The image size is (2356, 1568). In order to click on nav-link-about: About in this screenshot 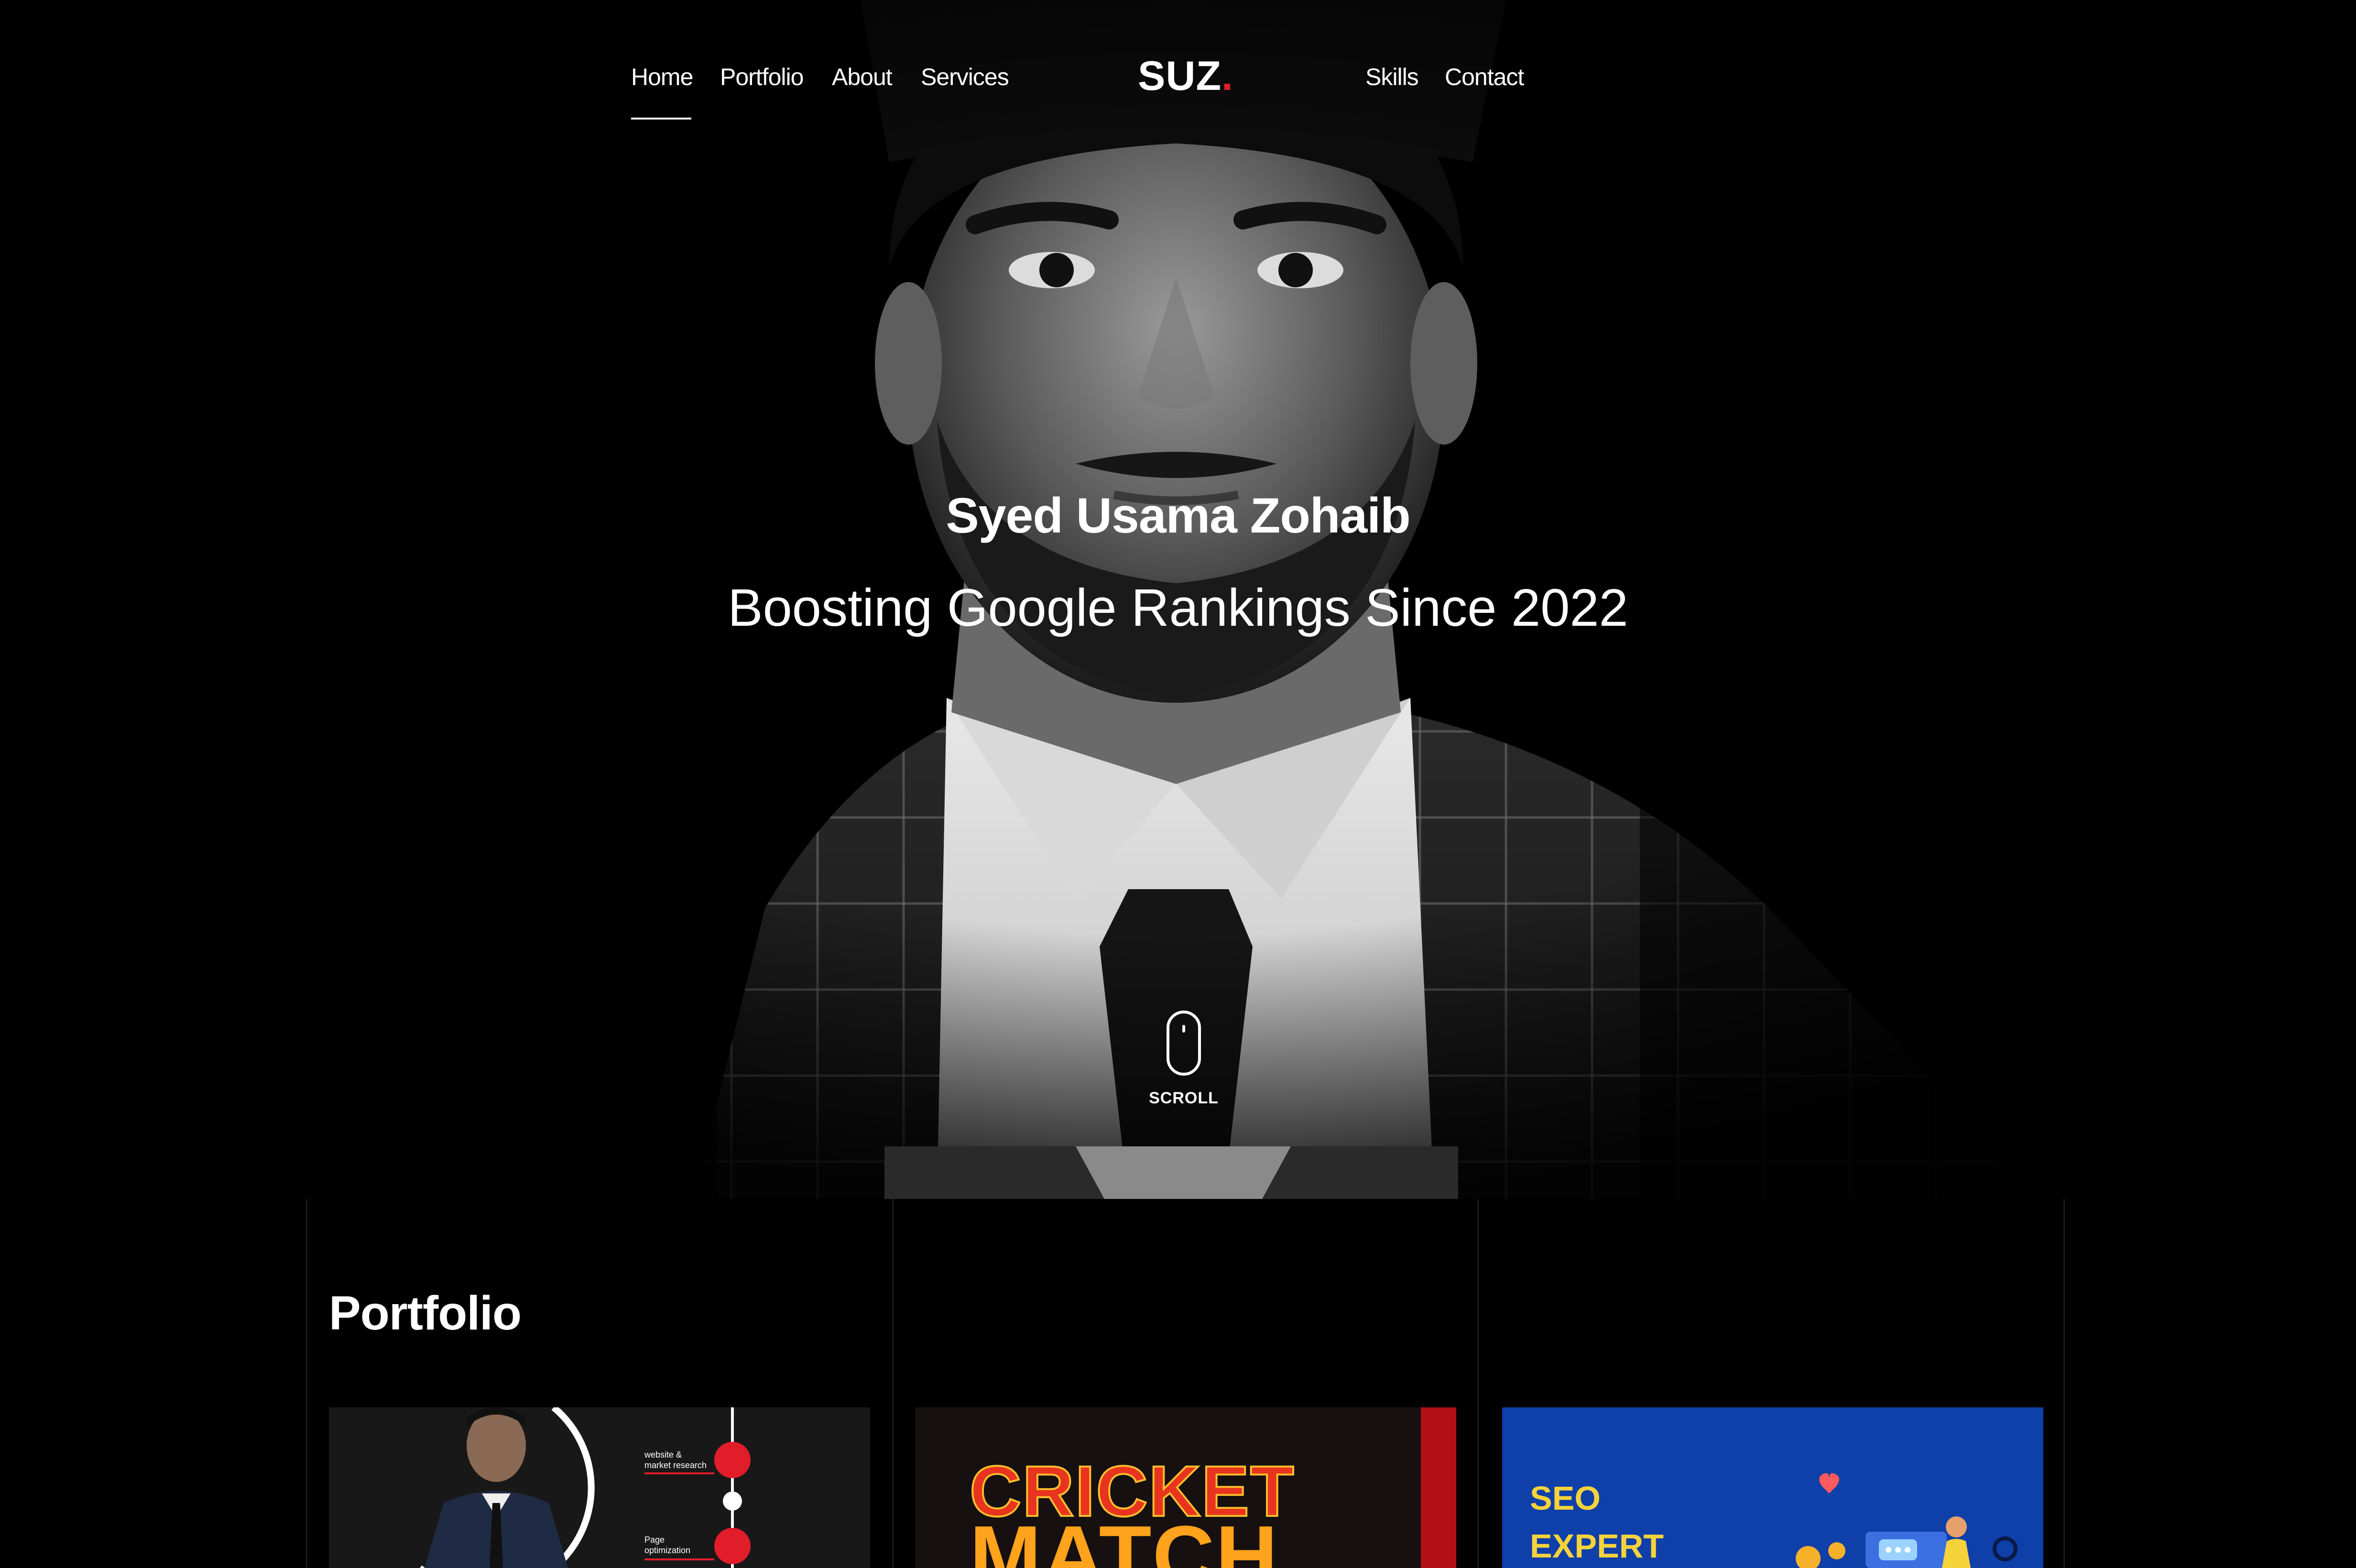, I will do `click(863, 77)`.